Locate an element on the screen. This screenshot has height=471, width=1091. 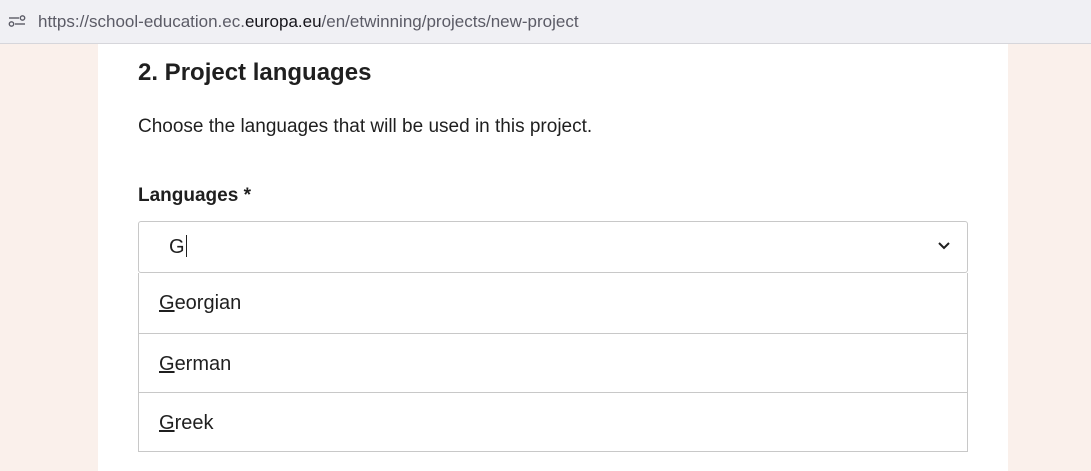
languages-input-text: G is located at coordinates (177, 247).